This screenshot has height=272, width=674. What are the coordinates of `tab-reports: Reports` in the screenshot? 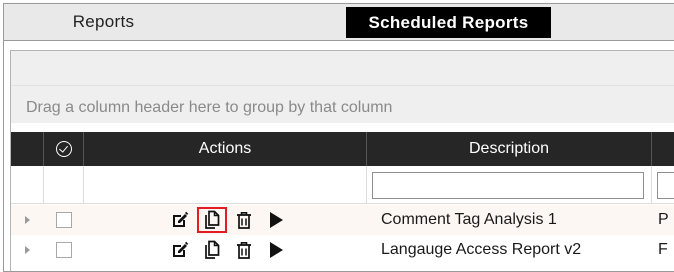 It's located at (103, 22).